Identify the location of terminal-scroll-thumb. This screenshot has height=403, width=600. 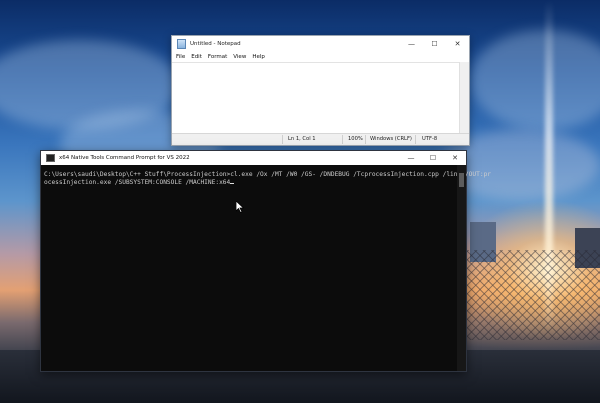
(461, 180).